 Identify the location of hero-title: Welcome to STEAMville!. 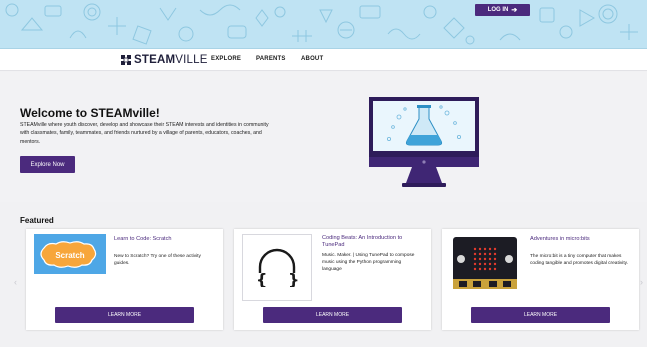
(90, 113).